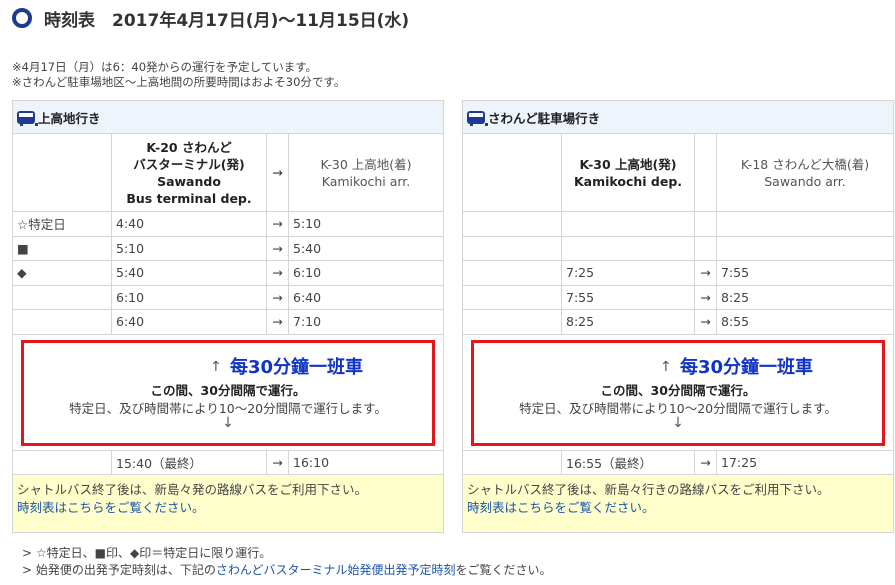 The width and height of the screenshot is (895, 585). I want to click on table-row: 7:55 → 8:25, so click(678, 297).